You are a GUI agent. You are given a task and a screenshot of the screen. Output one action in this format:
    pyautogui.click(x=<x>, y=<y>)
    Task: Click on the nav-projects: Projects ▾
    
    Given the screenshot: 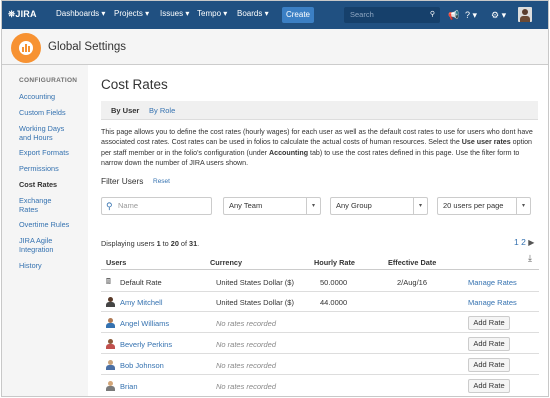 What is the action you would take?
    pyautogui.click(x=131, y=13)
    